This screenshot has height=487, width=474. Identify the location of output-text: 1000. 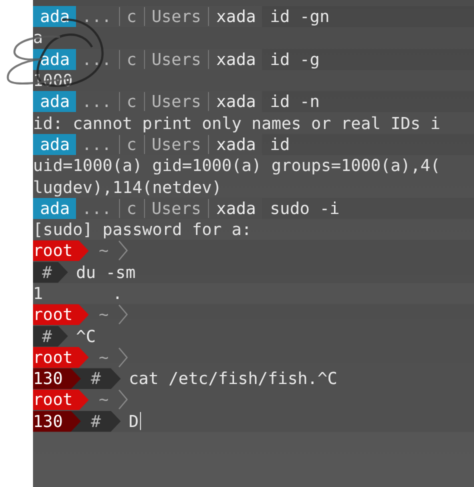
(53, 80).